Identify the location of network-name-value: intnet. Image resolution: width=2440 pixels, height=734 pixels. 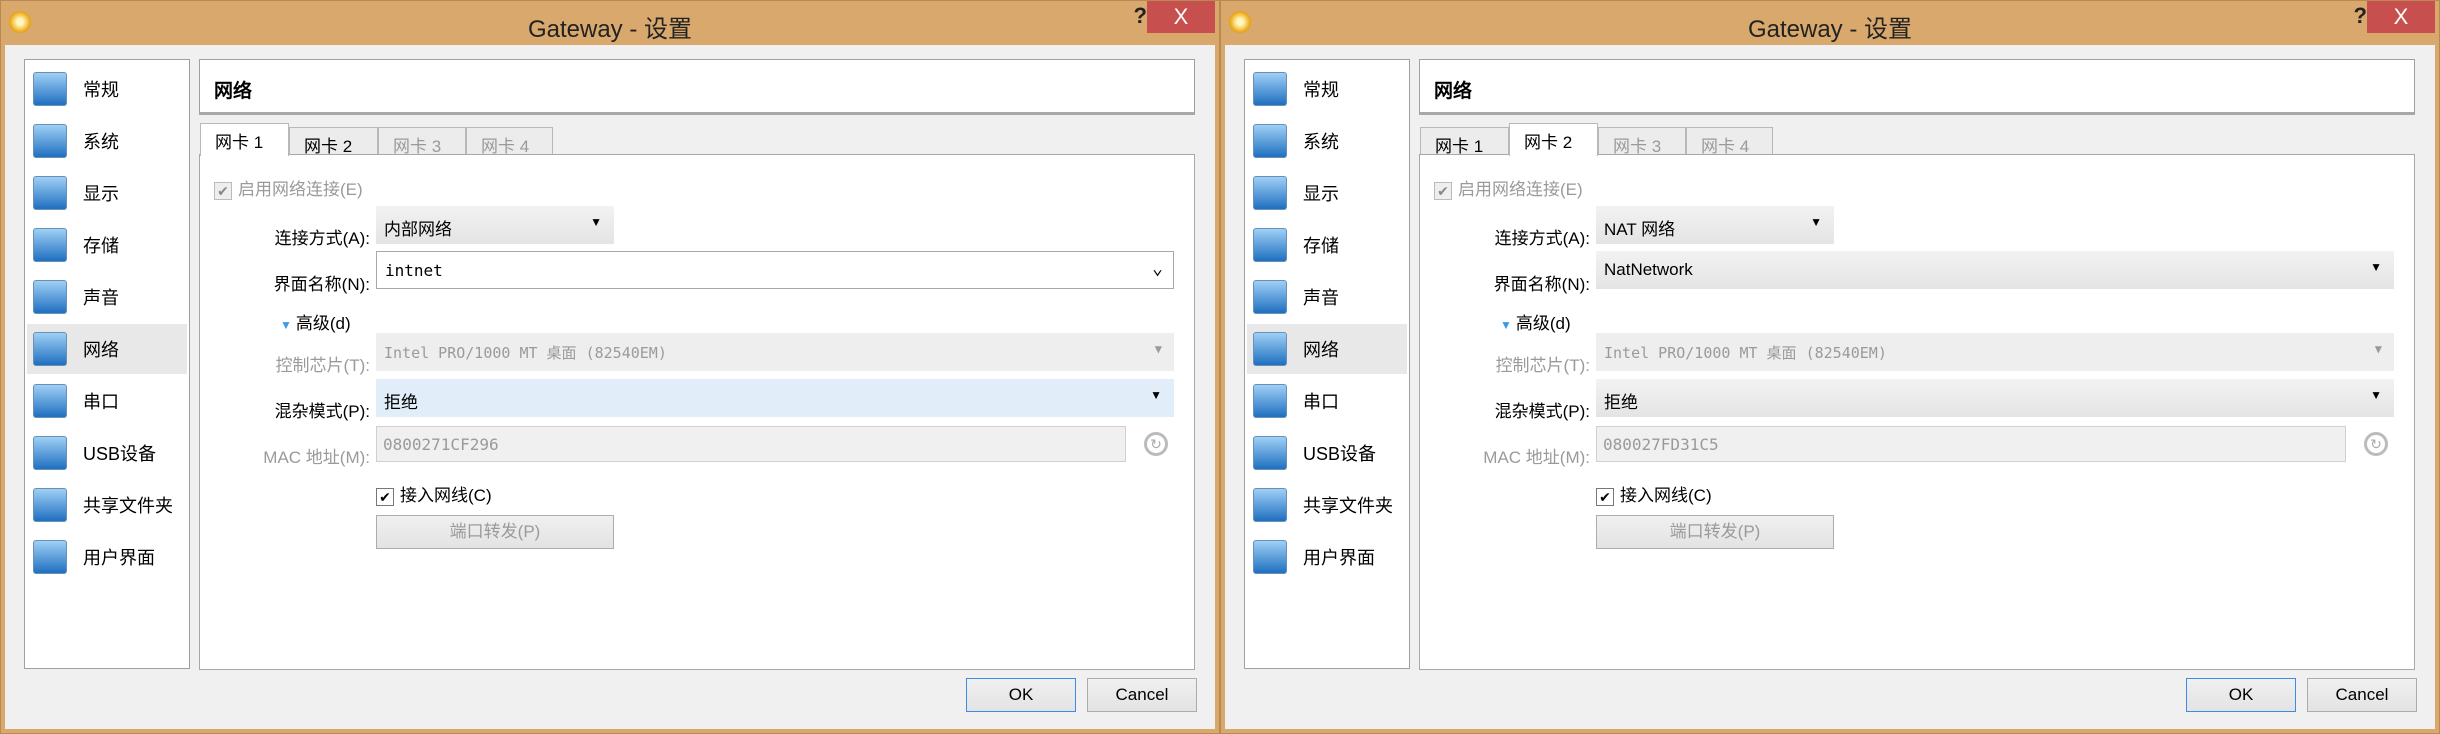
(414, 270).